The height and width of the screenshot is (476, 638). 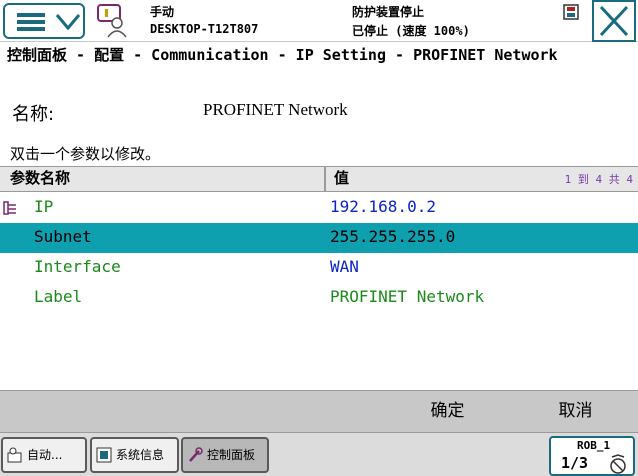 What do you see at coordinates (594, 445) in the screenshot?
I see `robot-name: ROB_1` at bounding box center [594, 445].